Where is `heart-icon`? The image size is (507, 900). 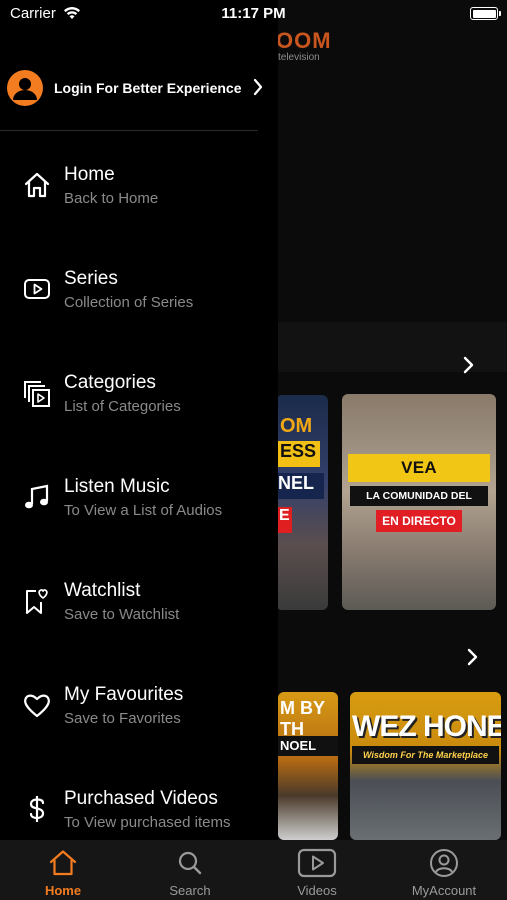 heart-icon is located at coordinates (37, 705).